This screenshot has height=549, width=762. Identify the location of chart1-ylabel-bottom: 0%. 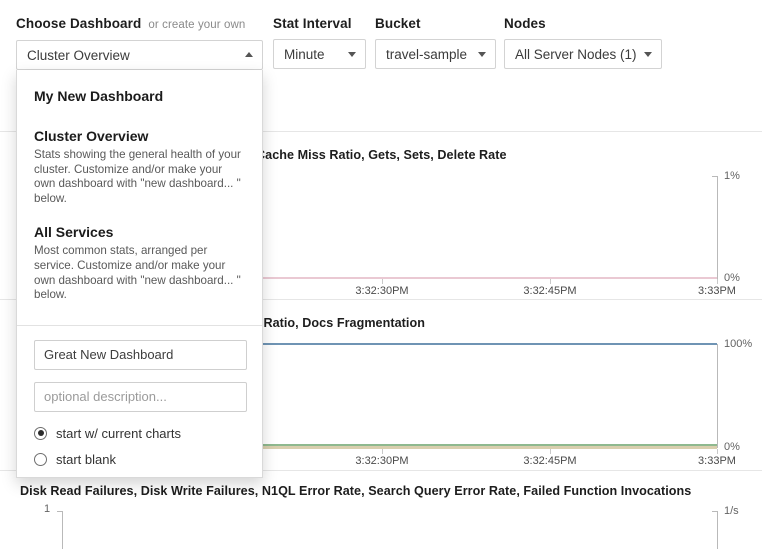
(732, 278).